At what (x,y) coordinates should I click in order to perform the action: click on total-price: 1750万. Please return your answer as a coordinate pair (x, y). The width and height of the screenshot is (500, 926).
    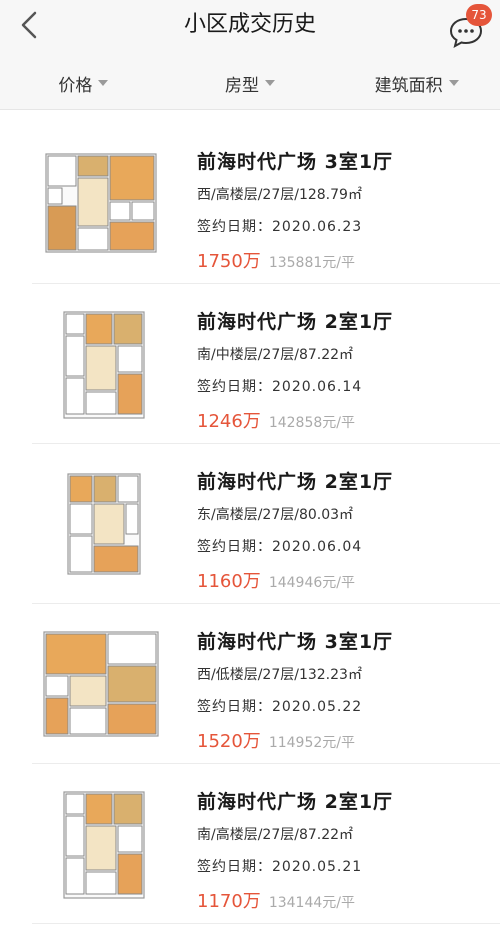
    Looking at the image, I should click on (229, 261).